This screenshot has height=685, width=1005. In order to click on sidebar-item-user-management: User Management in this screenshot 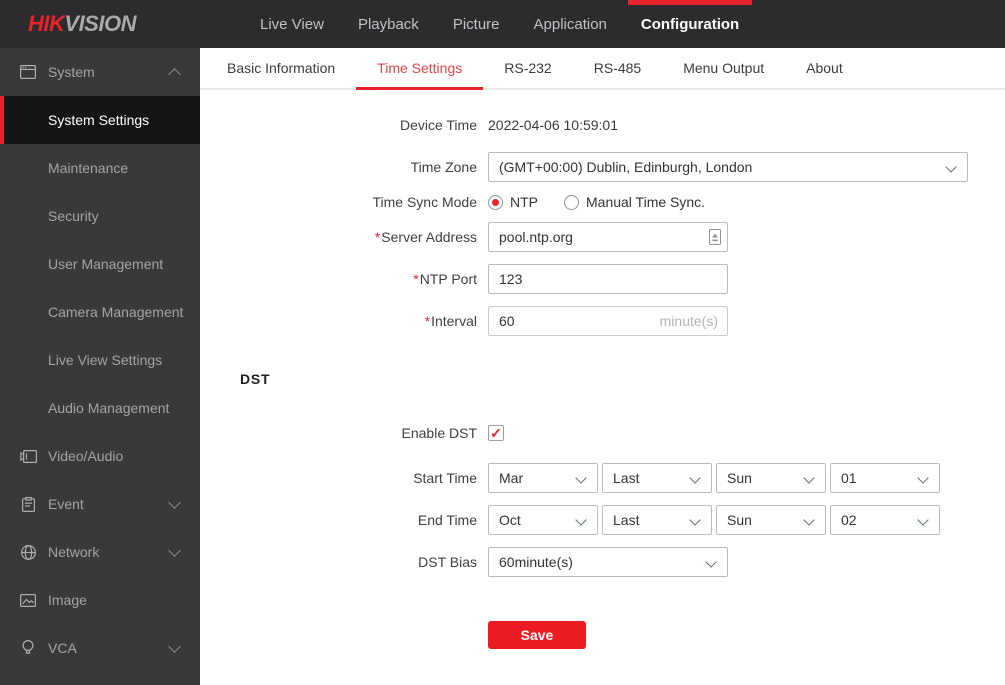, I will do `click(100, 264)`.